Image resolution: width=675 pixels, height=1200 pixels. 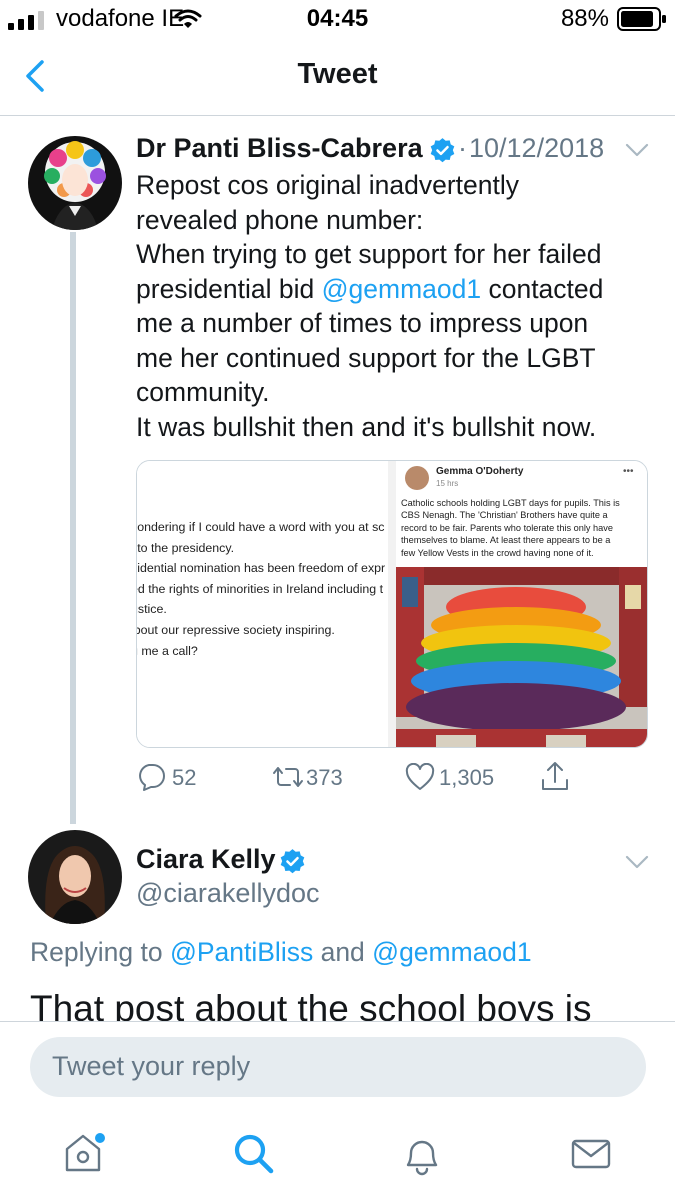 I want to click on tweet-date: 10/12/2018, so click(x=537, y=148).